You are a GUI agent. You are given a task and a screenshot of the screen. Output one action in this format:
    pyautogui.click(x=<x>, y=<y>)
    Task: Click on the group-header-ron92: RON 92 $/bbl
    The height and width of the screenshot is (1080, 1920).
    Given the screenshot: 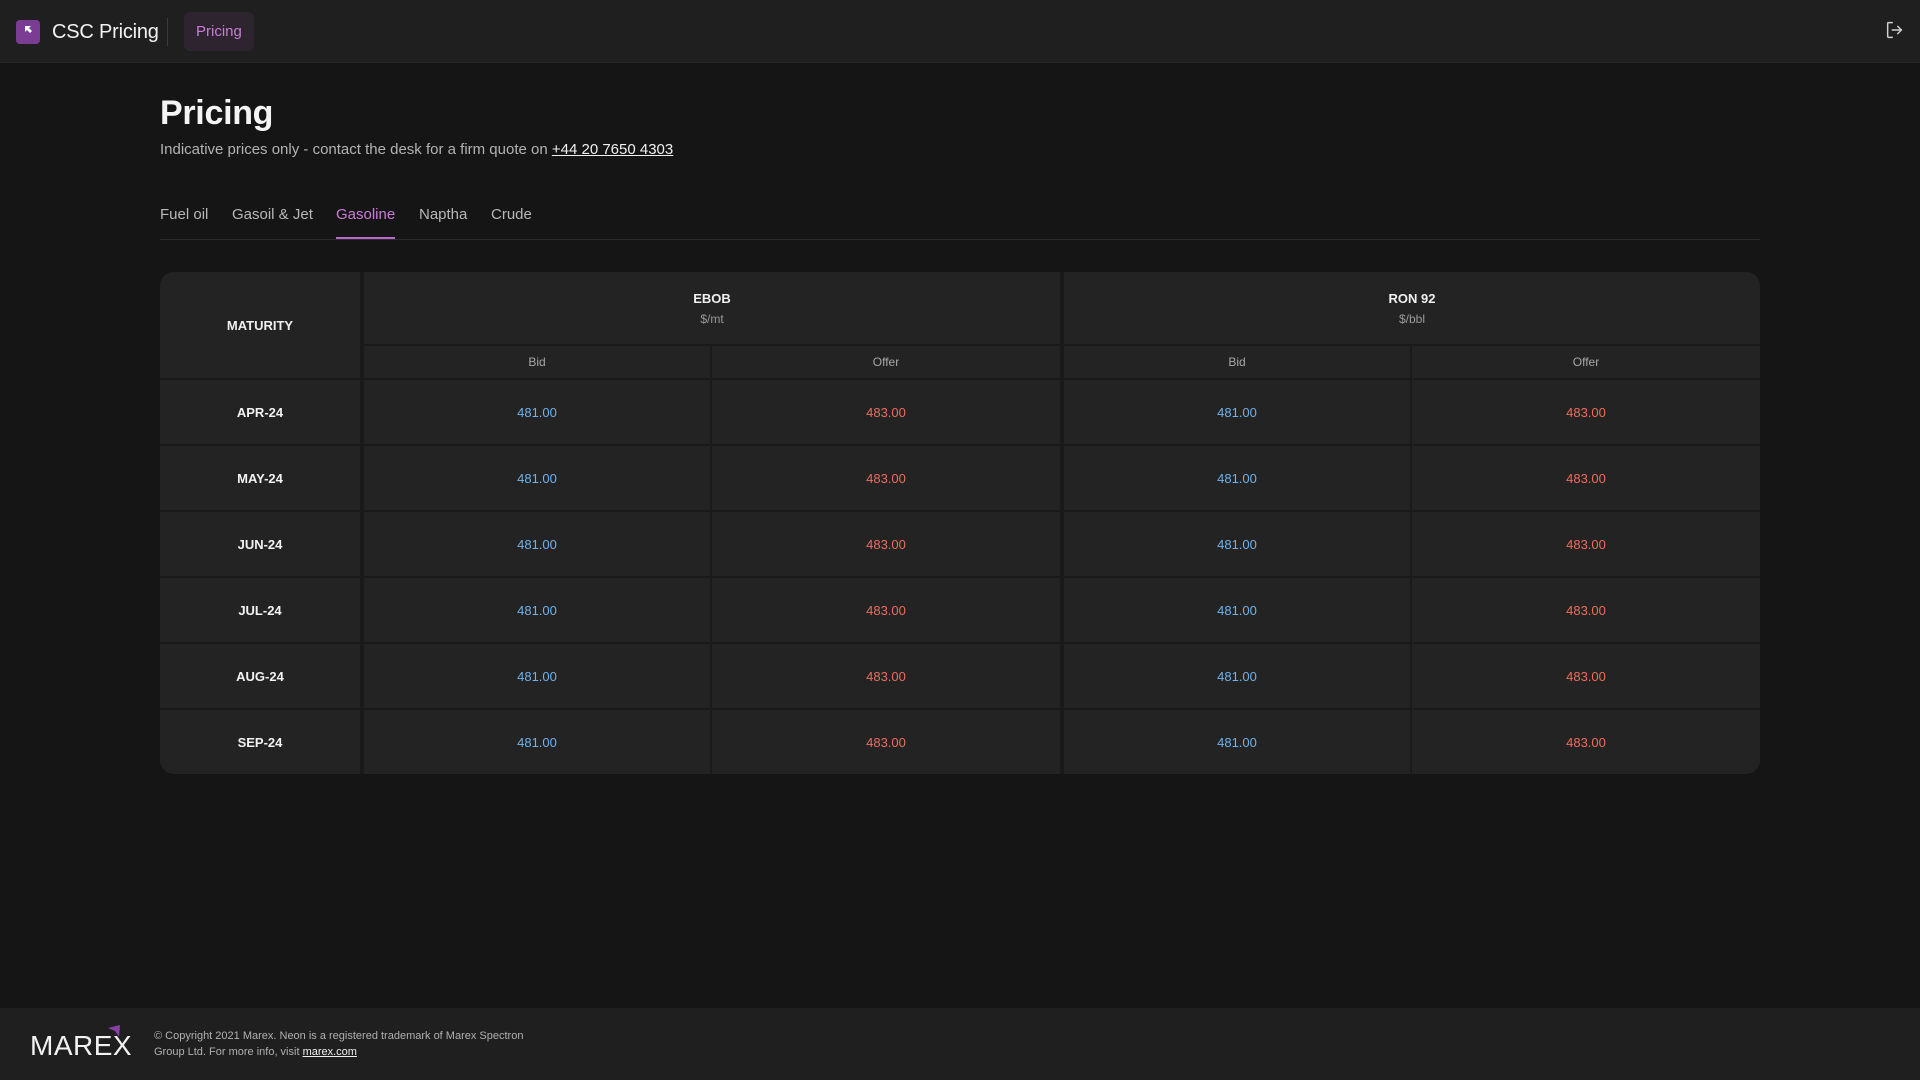 What is the action you would take?
    pyautogui.click(x=1412, y=308)
    